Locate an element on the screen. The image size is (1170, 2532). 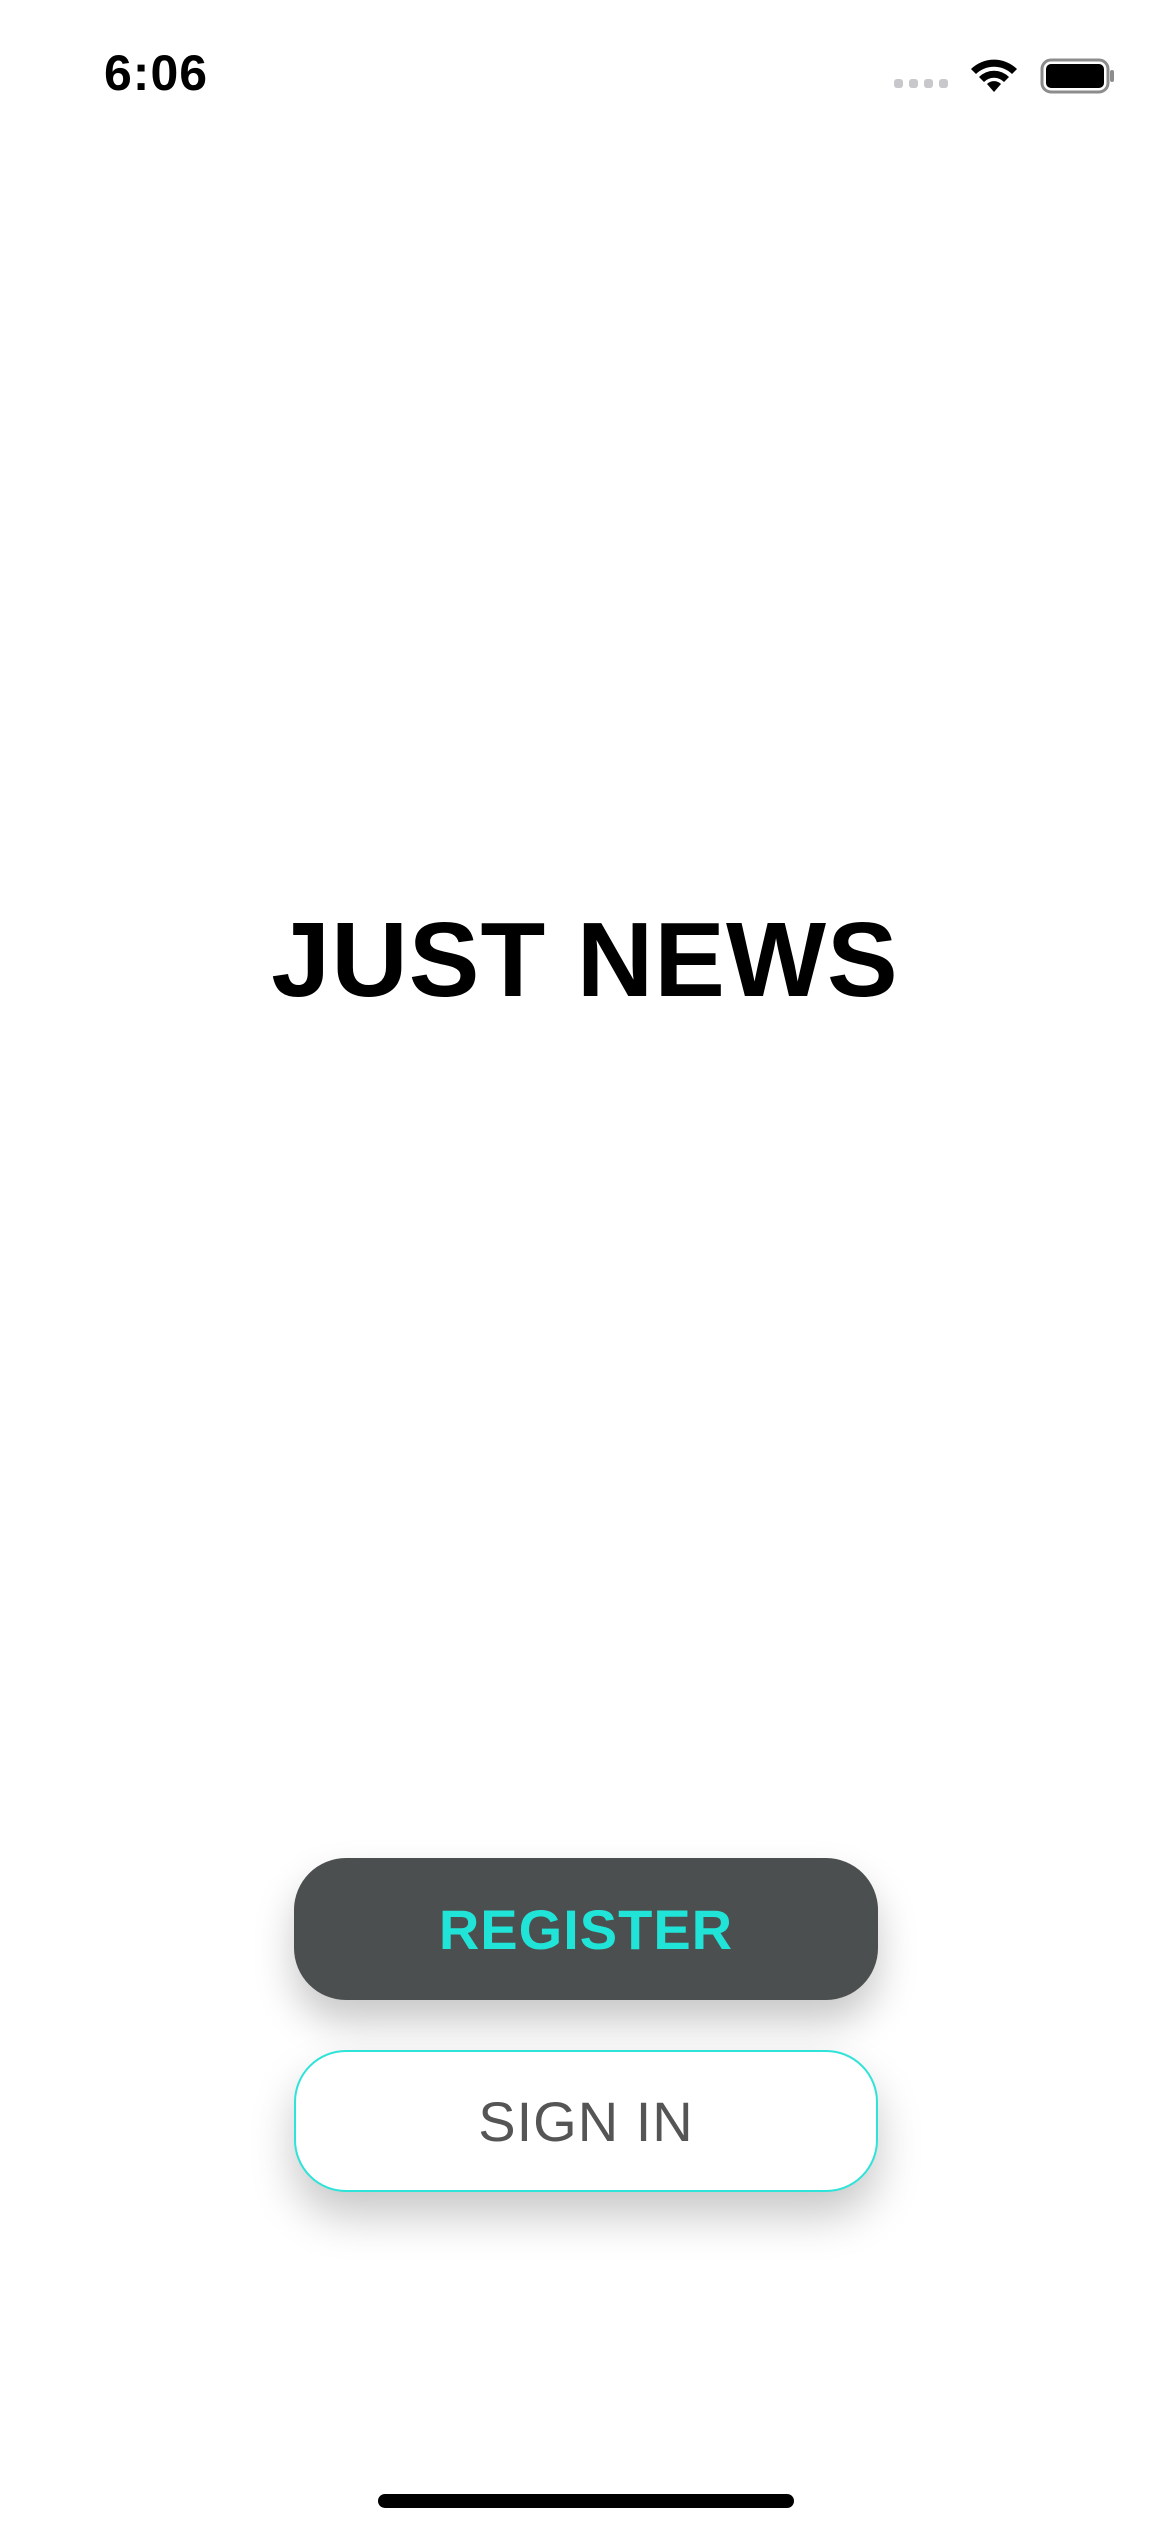
register-button-label: REGISTER is located at coordinates (586, 1929).